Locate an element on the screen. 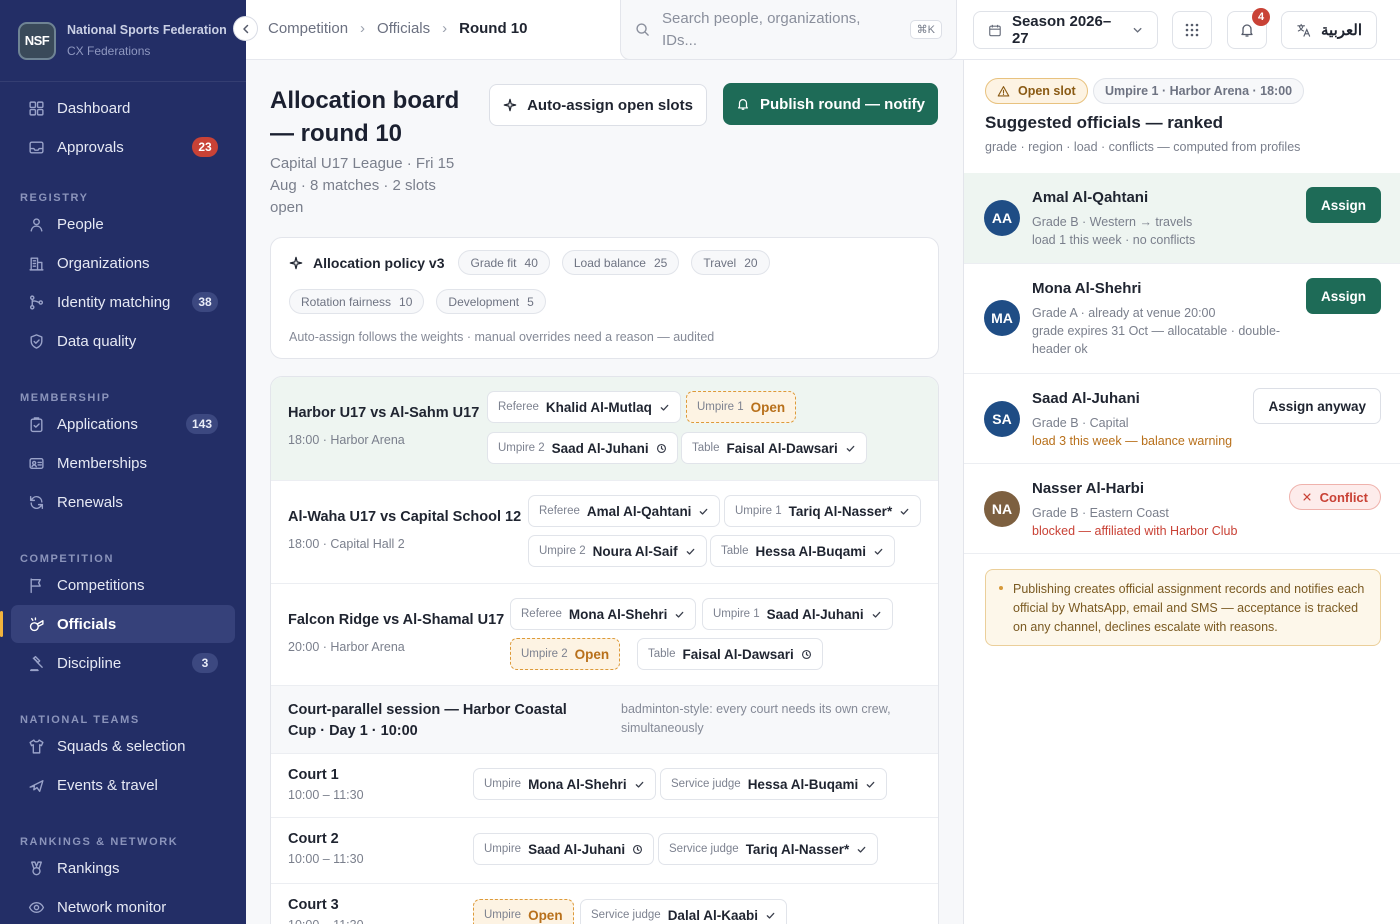 The width and height of the screenshot is (1400, 924). sidebar-item-applications: Applications 143 is located at coordinates (123, 424).